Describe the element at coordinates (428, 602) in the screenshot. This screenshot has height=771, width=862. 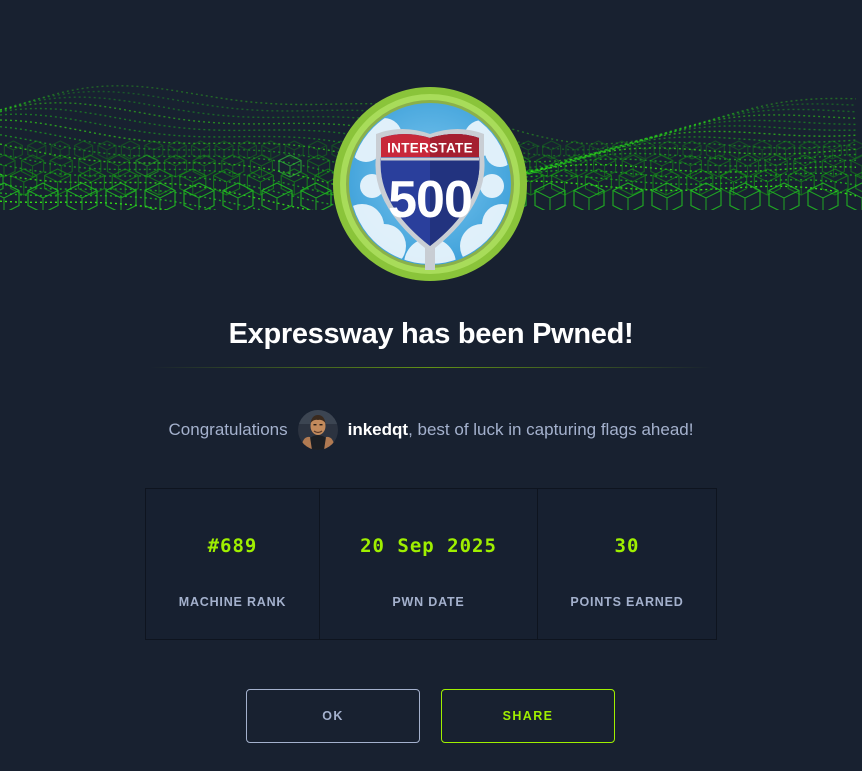
I see `pwn-date-label: PWN DATE` at that location.